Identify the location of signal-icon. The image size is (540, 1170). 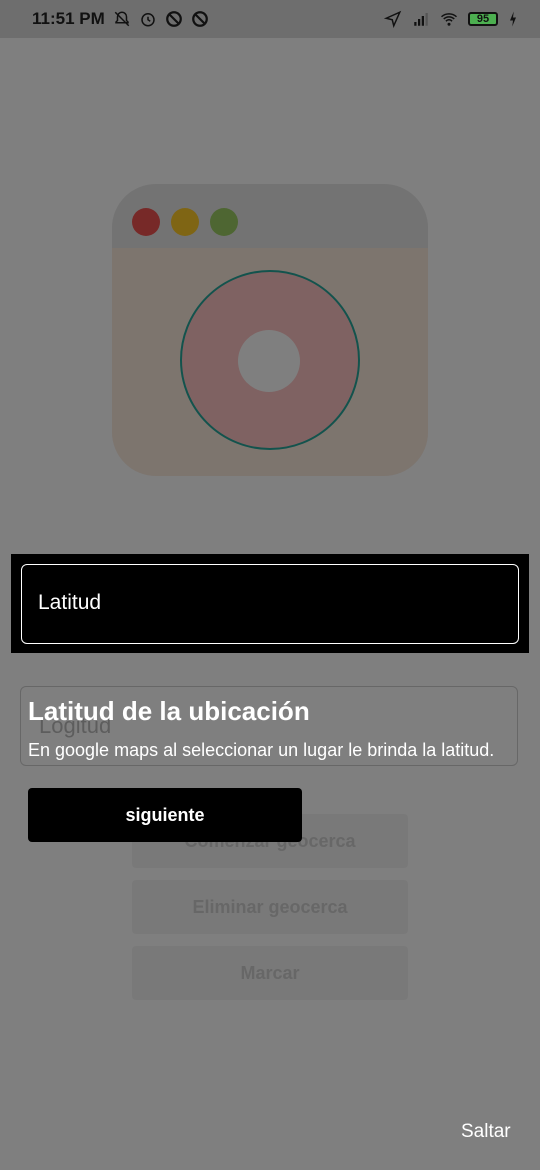
(421, 19).